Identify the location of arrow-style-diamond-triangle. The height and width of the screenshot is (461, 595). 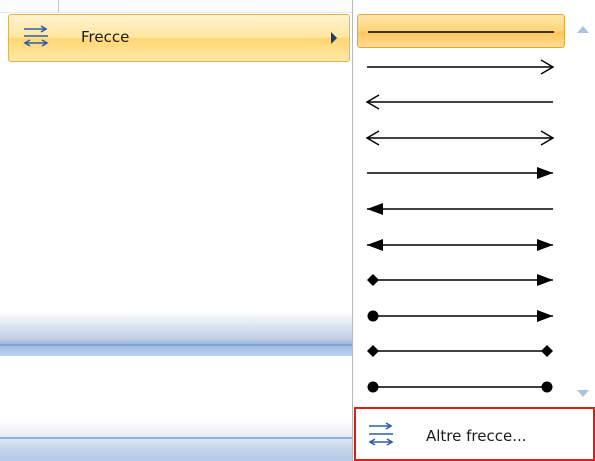
(461, 280).